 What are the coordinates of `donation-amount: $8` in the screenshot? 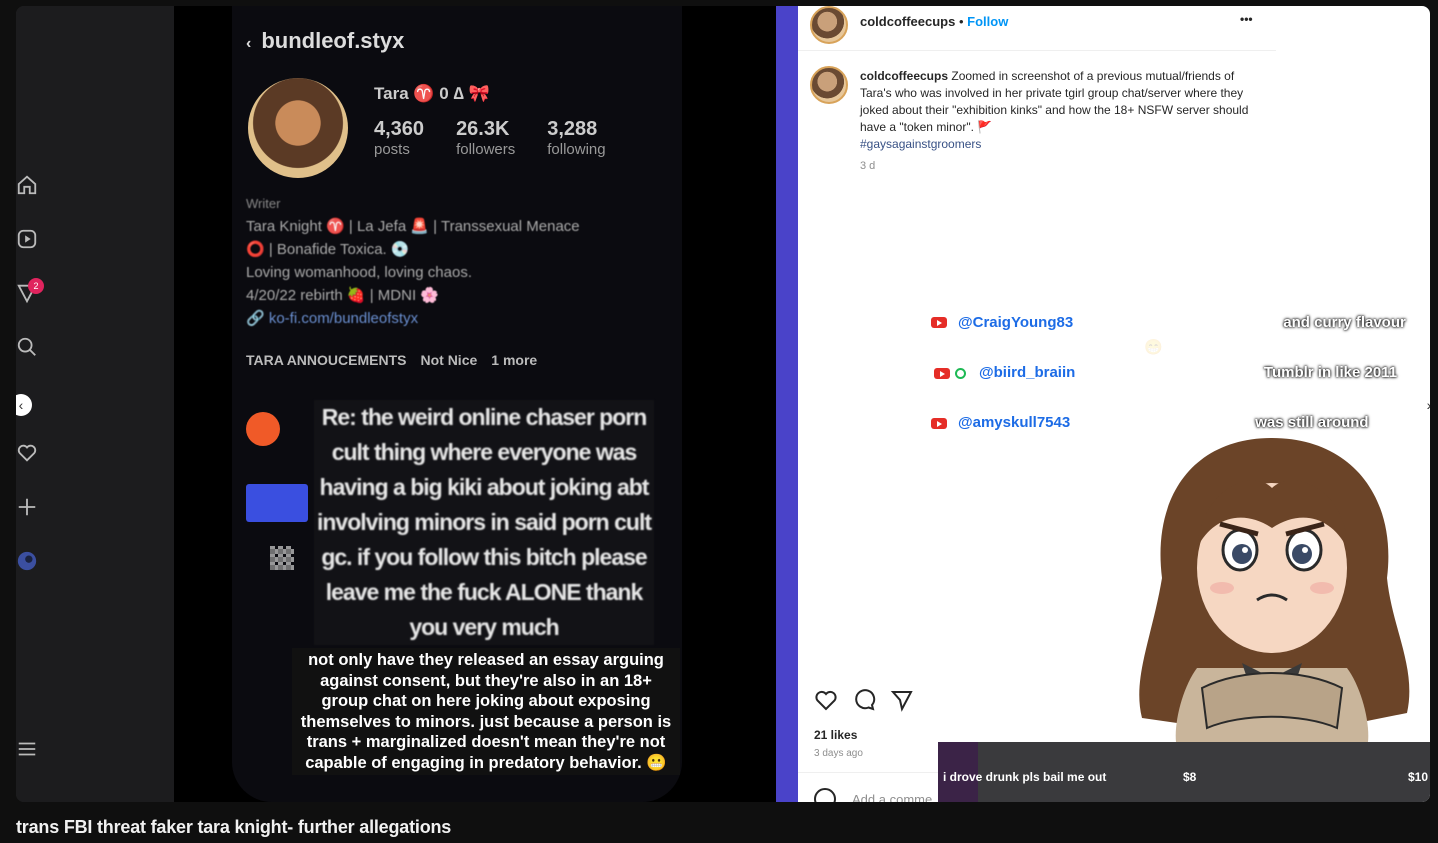 It's located at (1190, 777).